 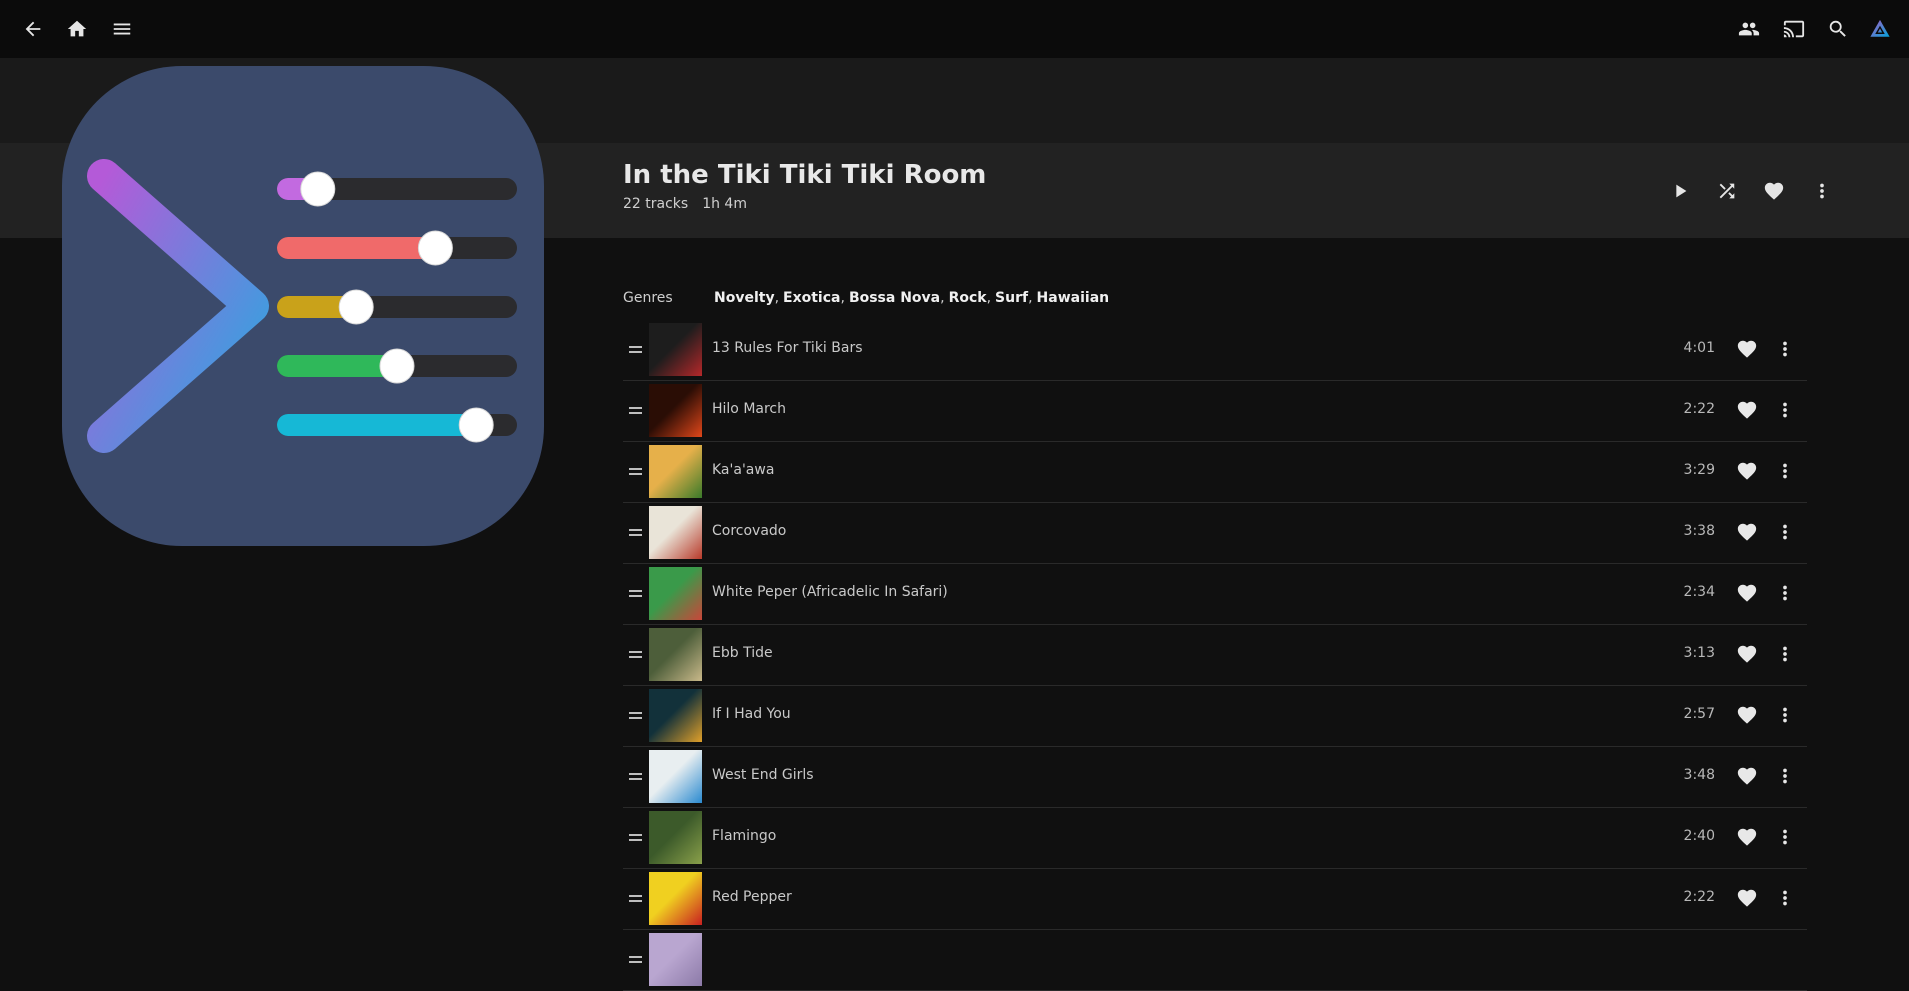 What do you see at coordinates (303, 306) in the screenshot?
I see `album-cover` at bounding box center [303, 306].